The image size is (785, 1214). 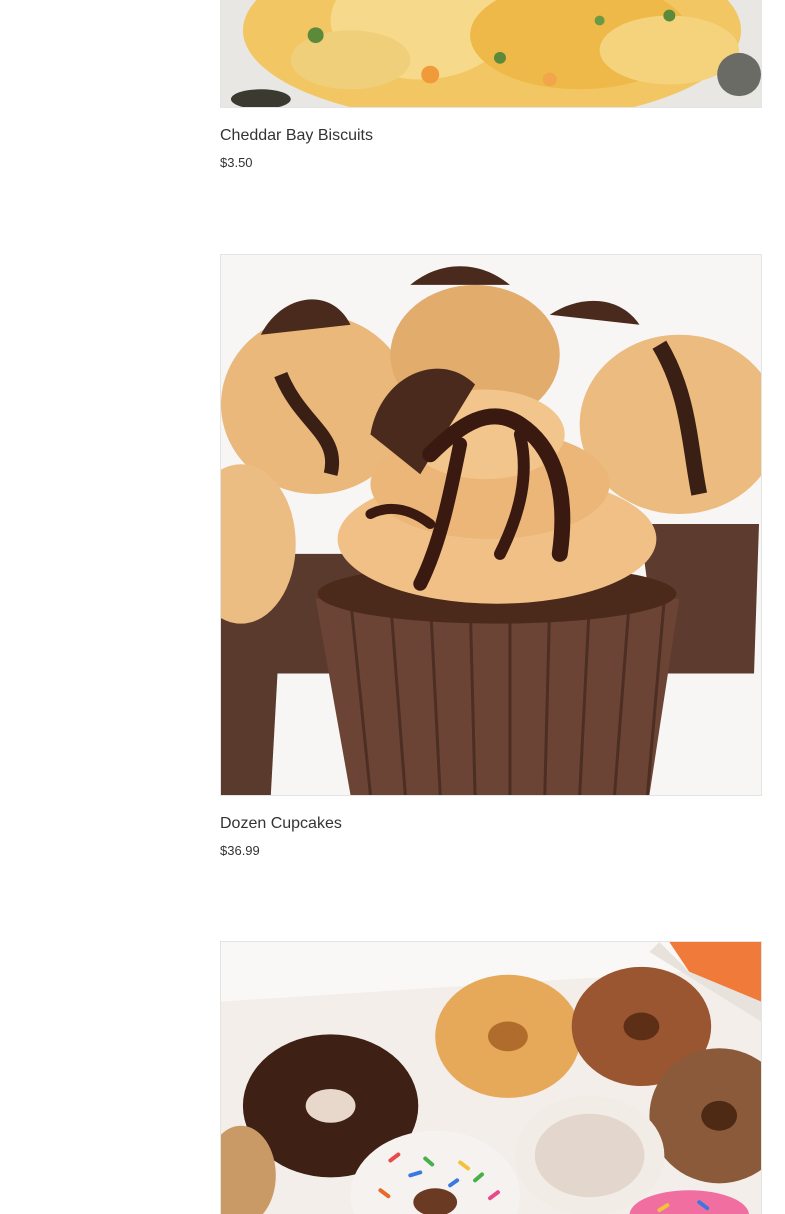 I want to click on product-card-cheddar-bay-biscuits: Cheddar Bay Biscuits $3.50, so click(x=491, y=85).